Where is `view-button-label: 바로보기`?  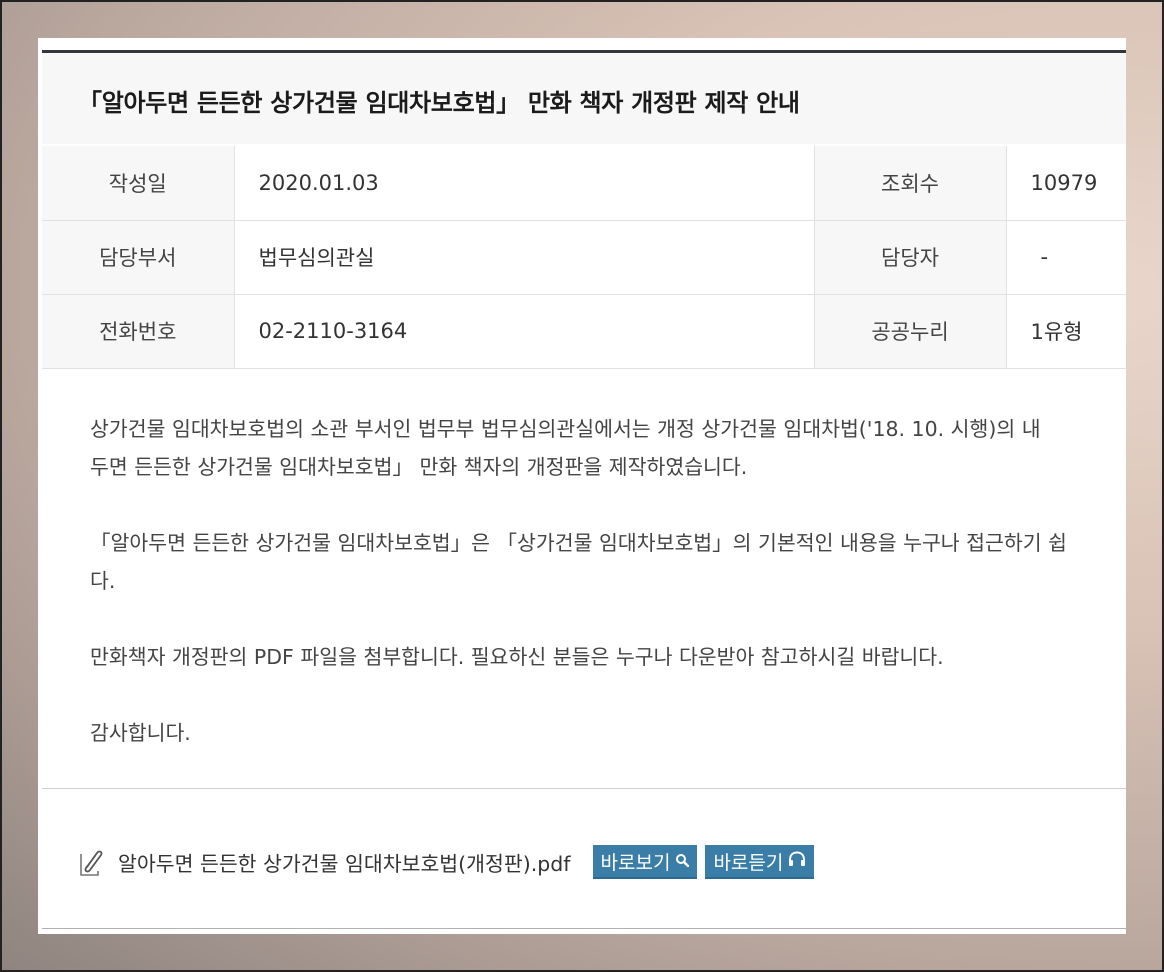 view-button-label: 바로보기 is located at coordinates (635, 862).